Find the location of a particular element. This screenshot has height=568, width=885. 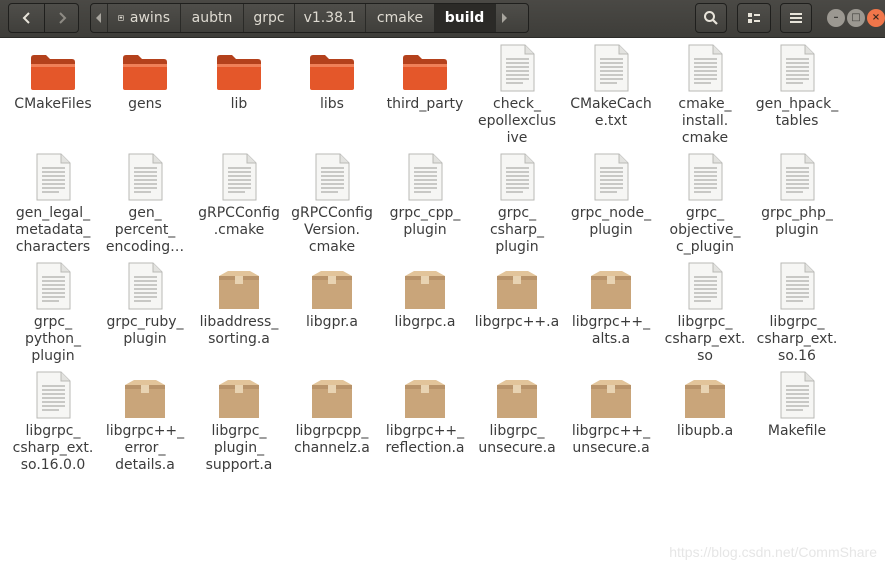

file-label: libgrpc++_ unsecure.a is located at coordinates (611, 439).